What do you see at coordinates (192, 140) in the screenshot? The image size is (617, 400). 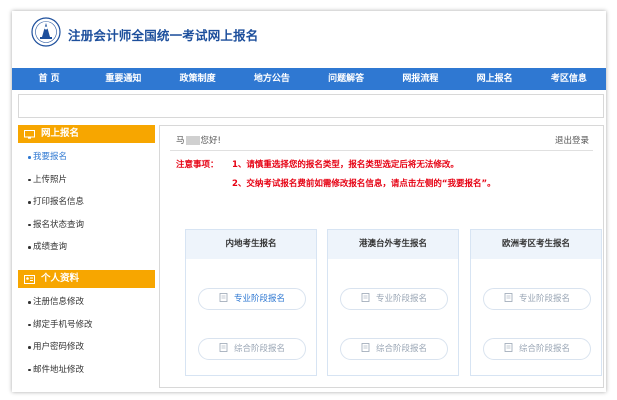 I see `redacted-name` at bounding box center [192, 140].